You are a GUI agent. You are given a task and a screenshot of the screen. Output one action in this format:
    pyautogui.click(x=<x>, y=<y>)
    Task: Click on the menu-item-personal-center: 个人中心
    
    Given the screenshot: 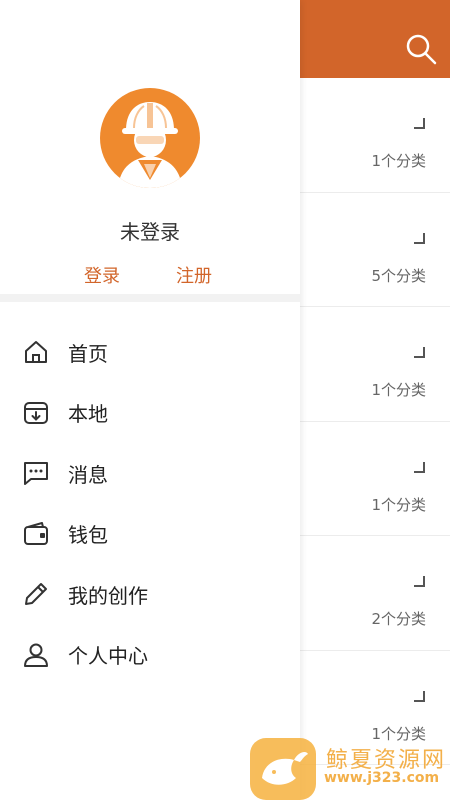 What is the action you would take?
    pyautogui.click(x=150, y=655)
    